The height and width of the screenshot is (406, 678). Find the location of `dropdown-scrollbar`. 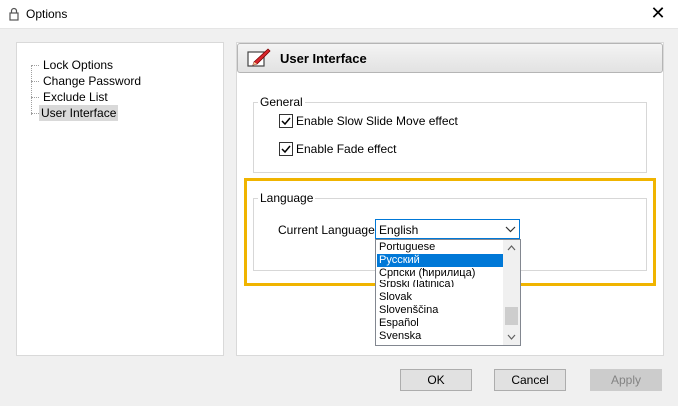

dropdown-scrollbar is located at coordinates (511, 292).